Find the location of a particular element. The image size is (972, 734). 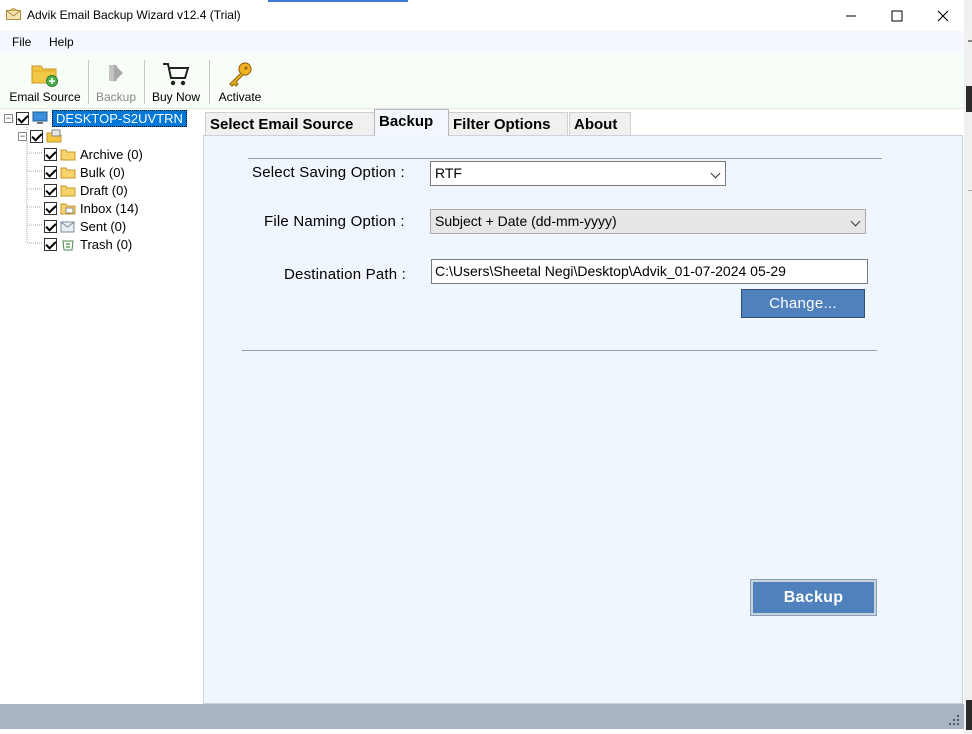

title-bar: Advik Email Backup Wizard v12.4 (Trial) is located at coordinates (482, 15).